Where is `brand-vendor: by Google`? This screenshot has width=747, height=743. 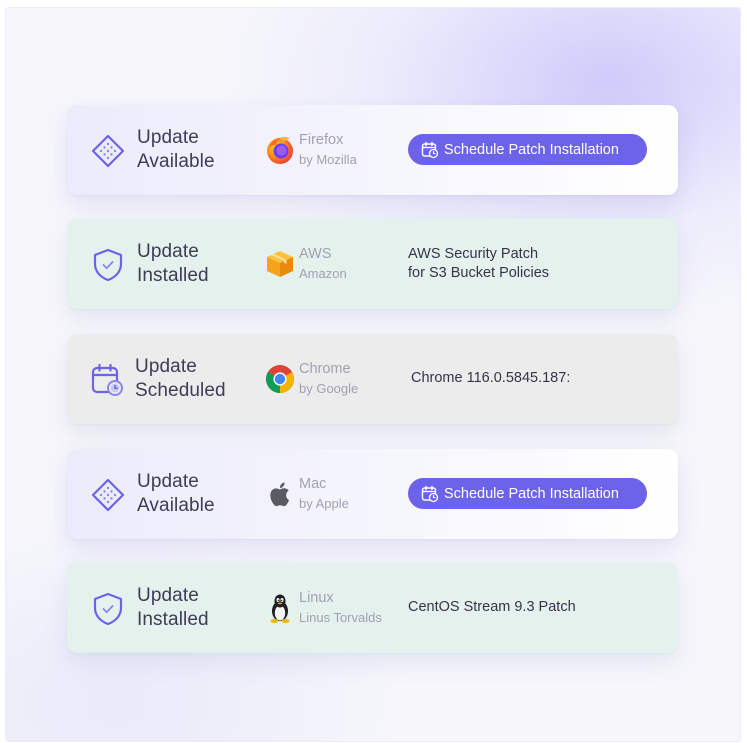
brand-vendor: by Google is located at coordinates (329, 388).